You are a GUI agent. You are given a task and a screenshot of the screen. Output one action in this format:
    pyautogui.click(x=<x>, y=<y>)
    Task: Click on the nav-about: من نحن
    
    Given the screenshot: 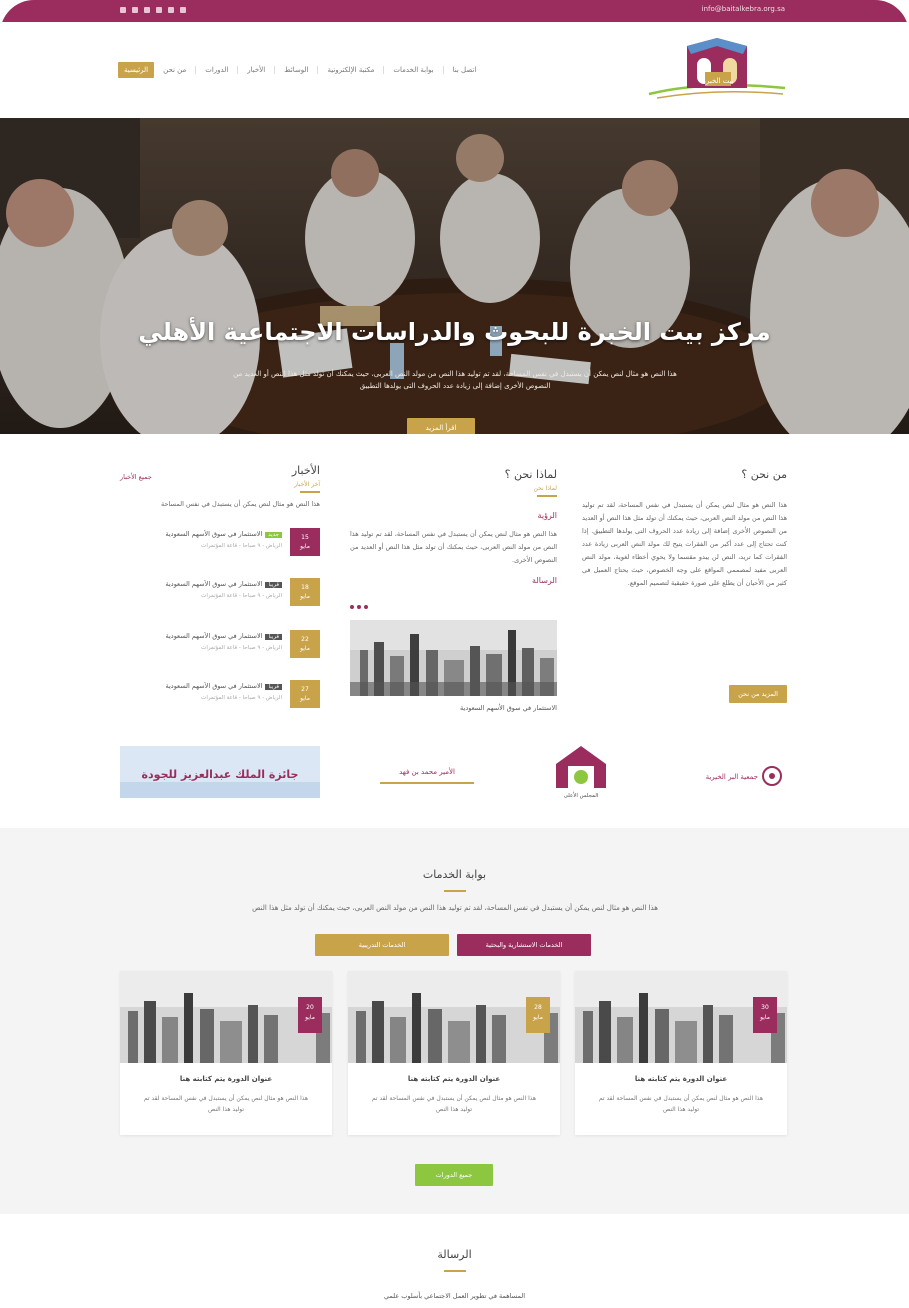 What is the action you would take?
    pyautogui.click(x=174, y=70)
    